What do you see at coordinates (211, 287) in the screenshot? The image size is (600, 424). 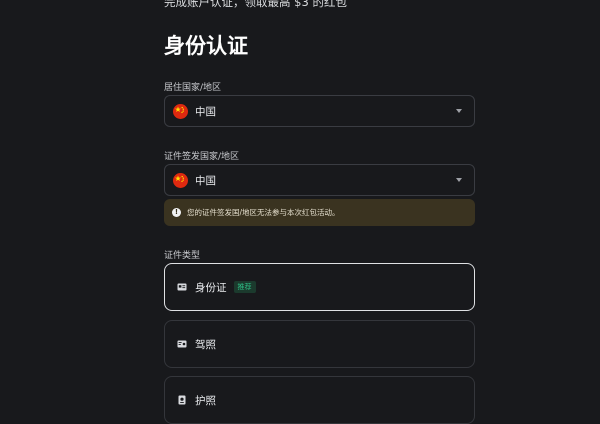 I see `option-label: 身份证` at bounding box center [211, 287].